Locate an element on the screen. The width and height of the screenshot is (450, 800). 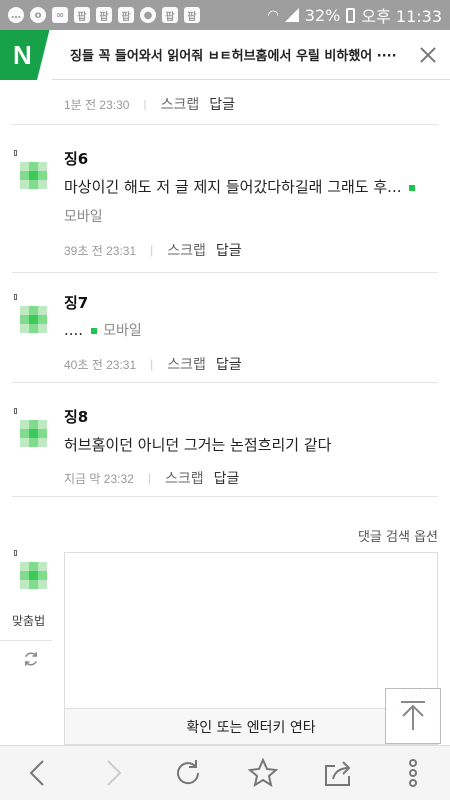
comment-time: 40초 전 23:31 is located at coordinates (100, 364).